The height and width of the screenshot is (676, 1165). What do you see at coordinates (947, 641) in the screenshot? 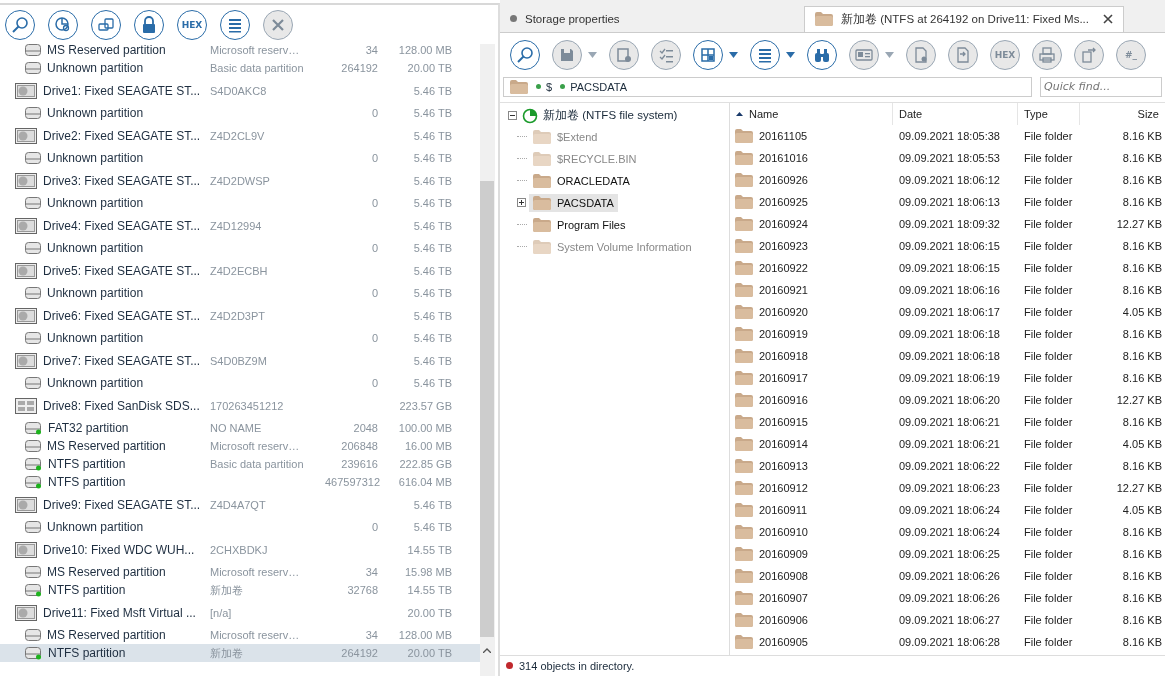
I see `file-row: 20160905 09.09.2021 18:06:28 File folder 8.16 KB` at bounding box center [947, 641].